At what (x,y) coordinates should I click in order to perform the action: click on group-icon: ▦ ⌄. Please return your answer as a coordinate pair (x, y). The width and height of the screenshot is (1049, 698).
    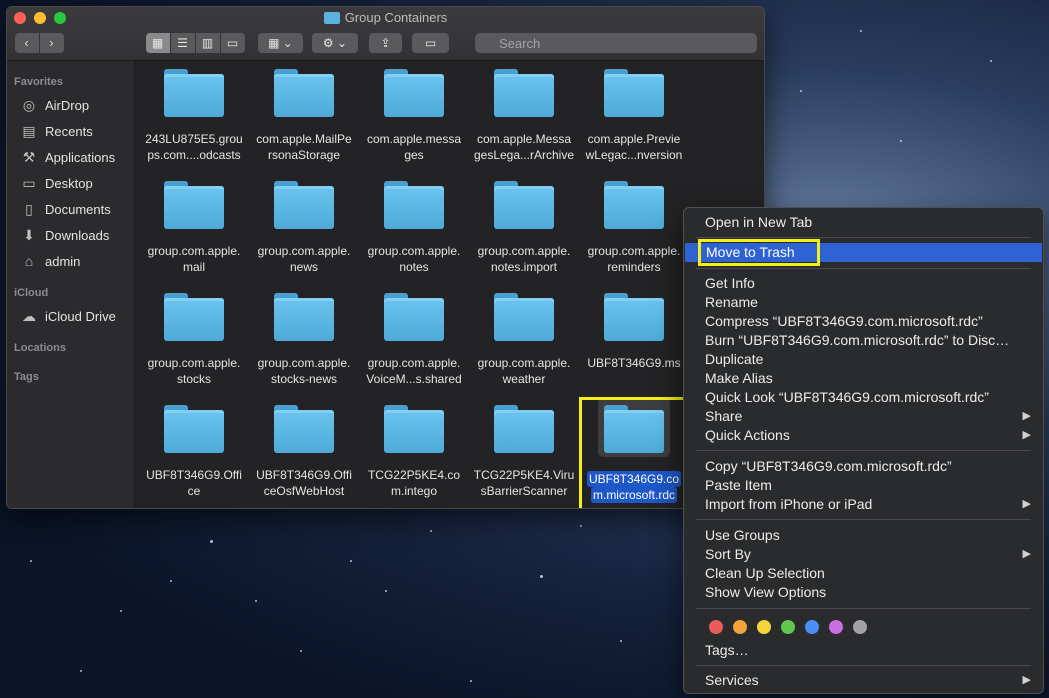
    Looking at the image, I should click on (280, 43).